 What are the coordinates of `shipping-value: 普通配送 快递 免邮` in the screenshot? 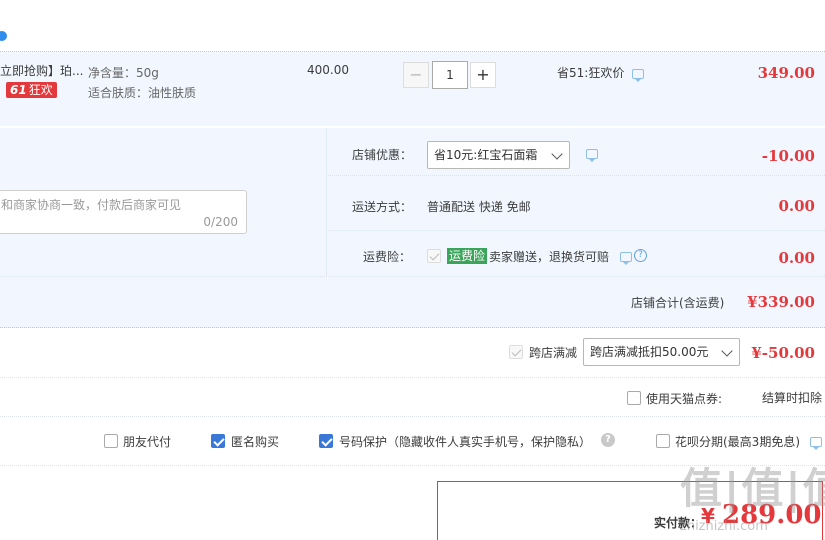 It's located at (479, 207).